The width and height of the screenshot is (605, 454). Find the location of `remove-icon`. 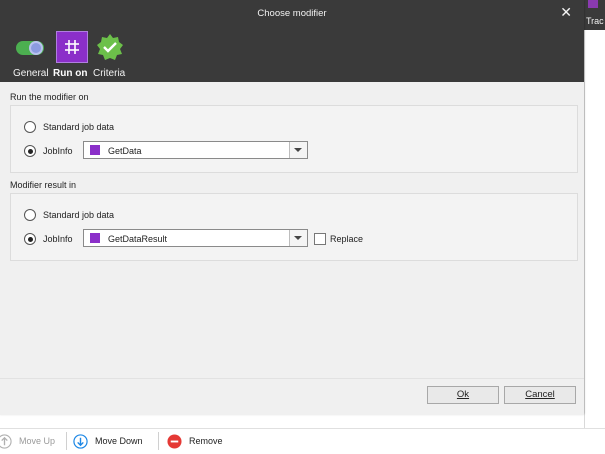

remove-icon is located at coordinates (174, 441).